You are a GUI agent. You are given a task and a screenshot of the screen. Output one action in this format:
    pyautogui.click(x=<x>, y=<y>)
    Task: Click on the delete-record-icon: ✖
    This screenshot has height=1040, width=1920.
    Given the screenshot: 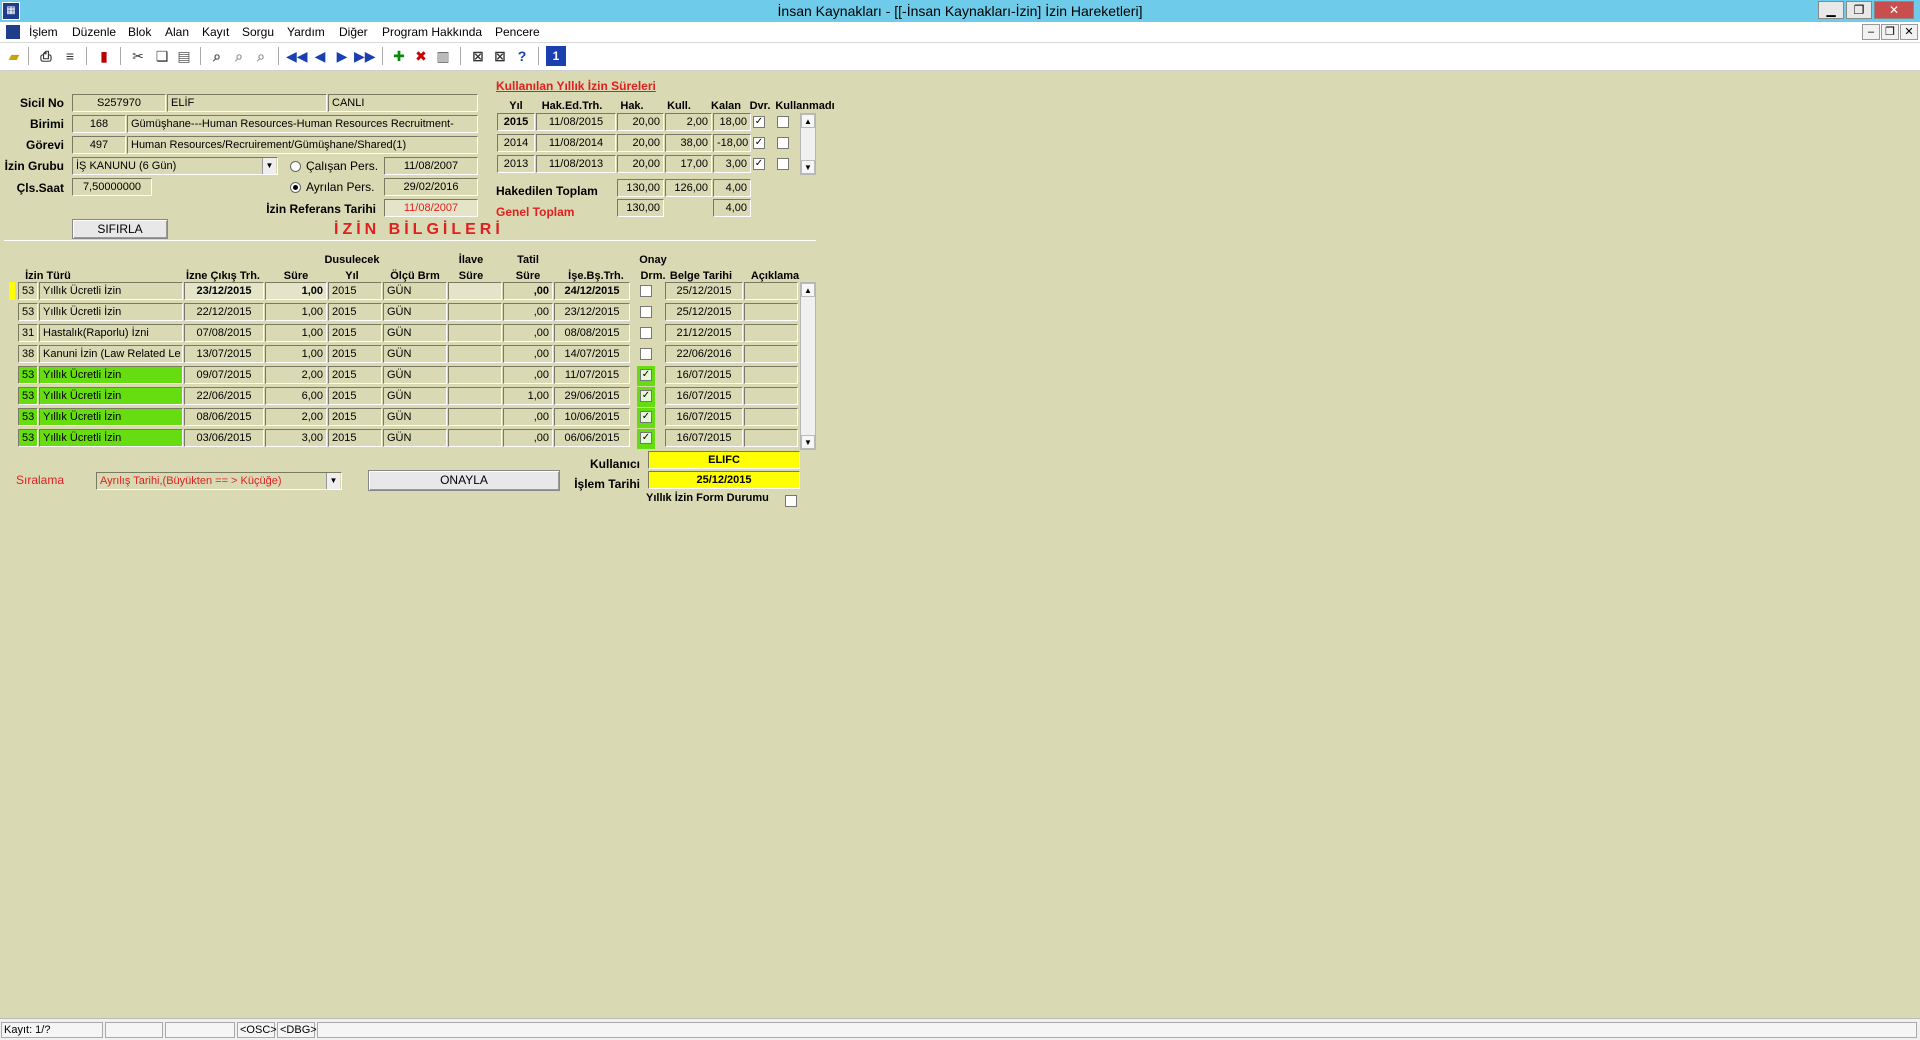 What is the action you would take?
    pyautogui.click(x=421, y=56)
    